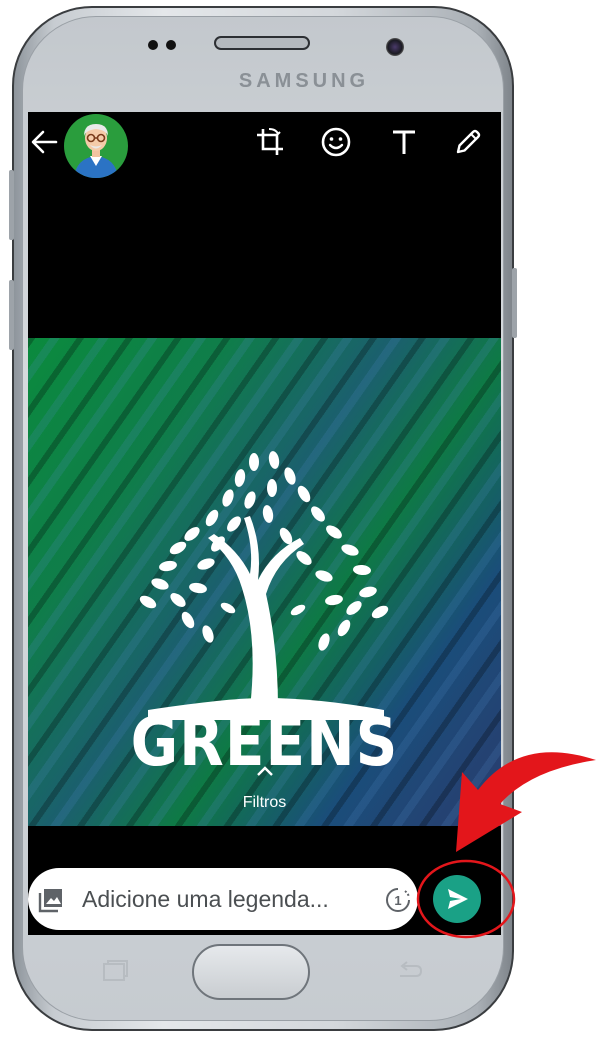 Image resolution: width=608 pixels, height=1037 pixels. Describe the element at coordinates (411, 969) in the screenshot. I see `back-key-icon` at that location.